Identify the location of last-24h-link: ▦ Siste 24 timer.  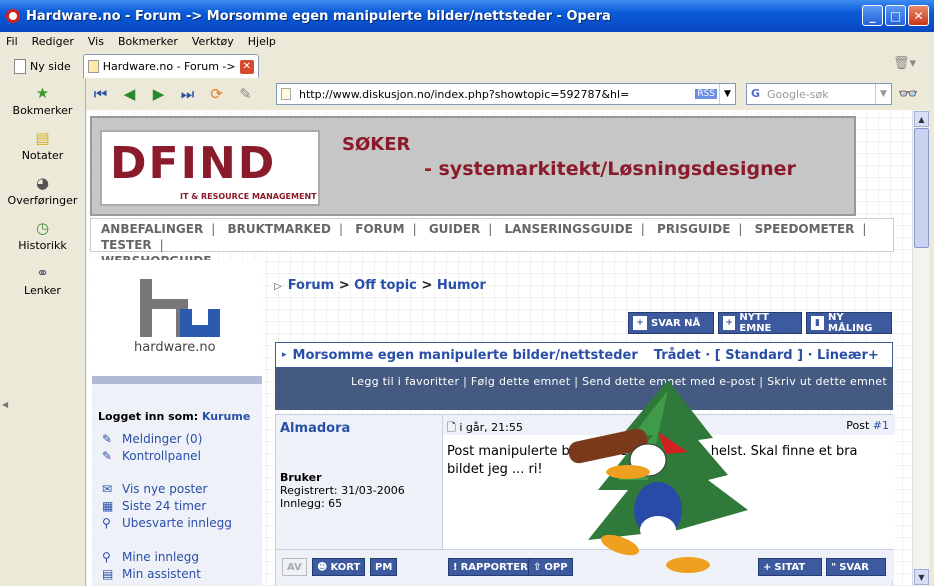
(154, 506).